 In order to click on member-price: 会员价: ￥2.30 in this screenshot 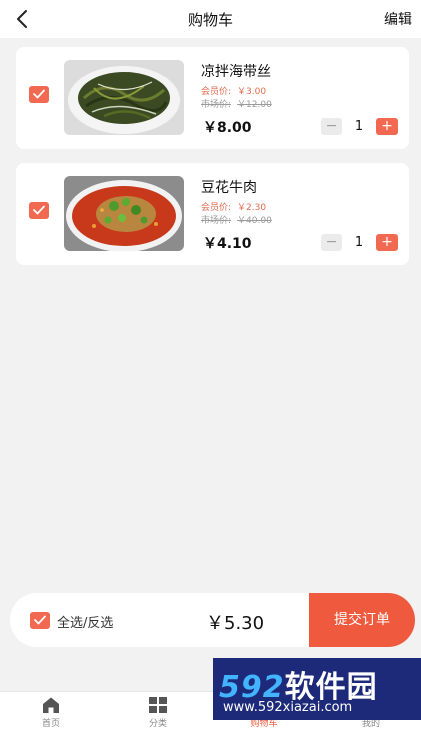, I will do `click(234, 208)`.